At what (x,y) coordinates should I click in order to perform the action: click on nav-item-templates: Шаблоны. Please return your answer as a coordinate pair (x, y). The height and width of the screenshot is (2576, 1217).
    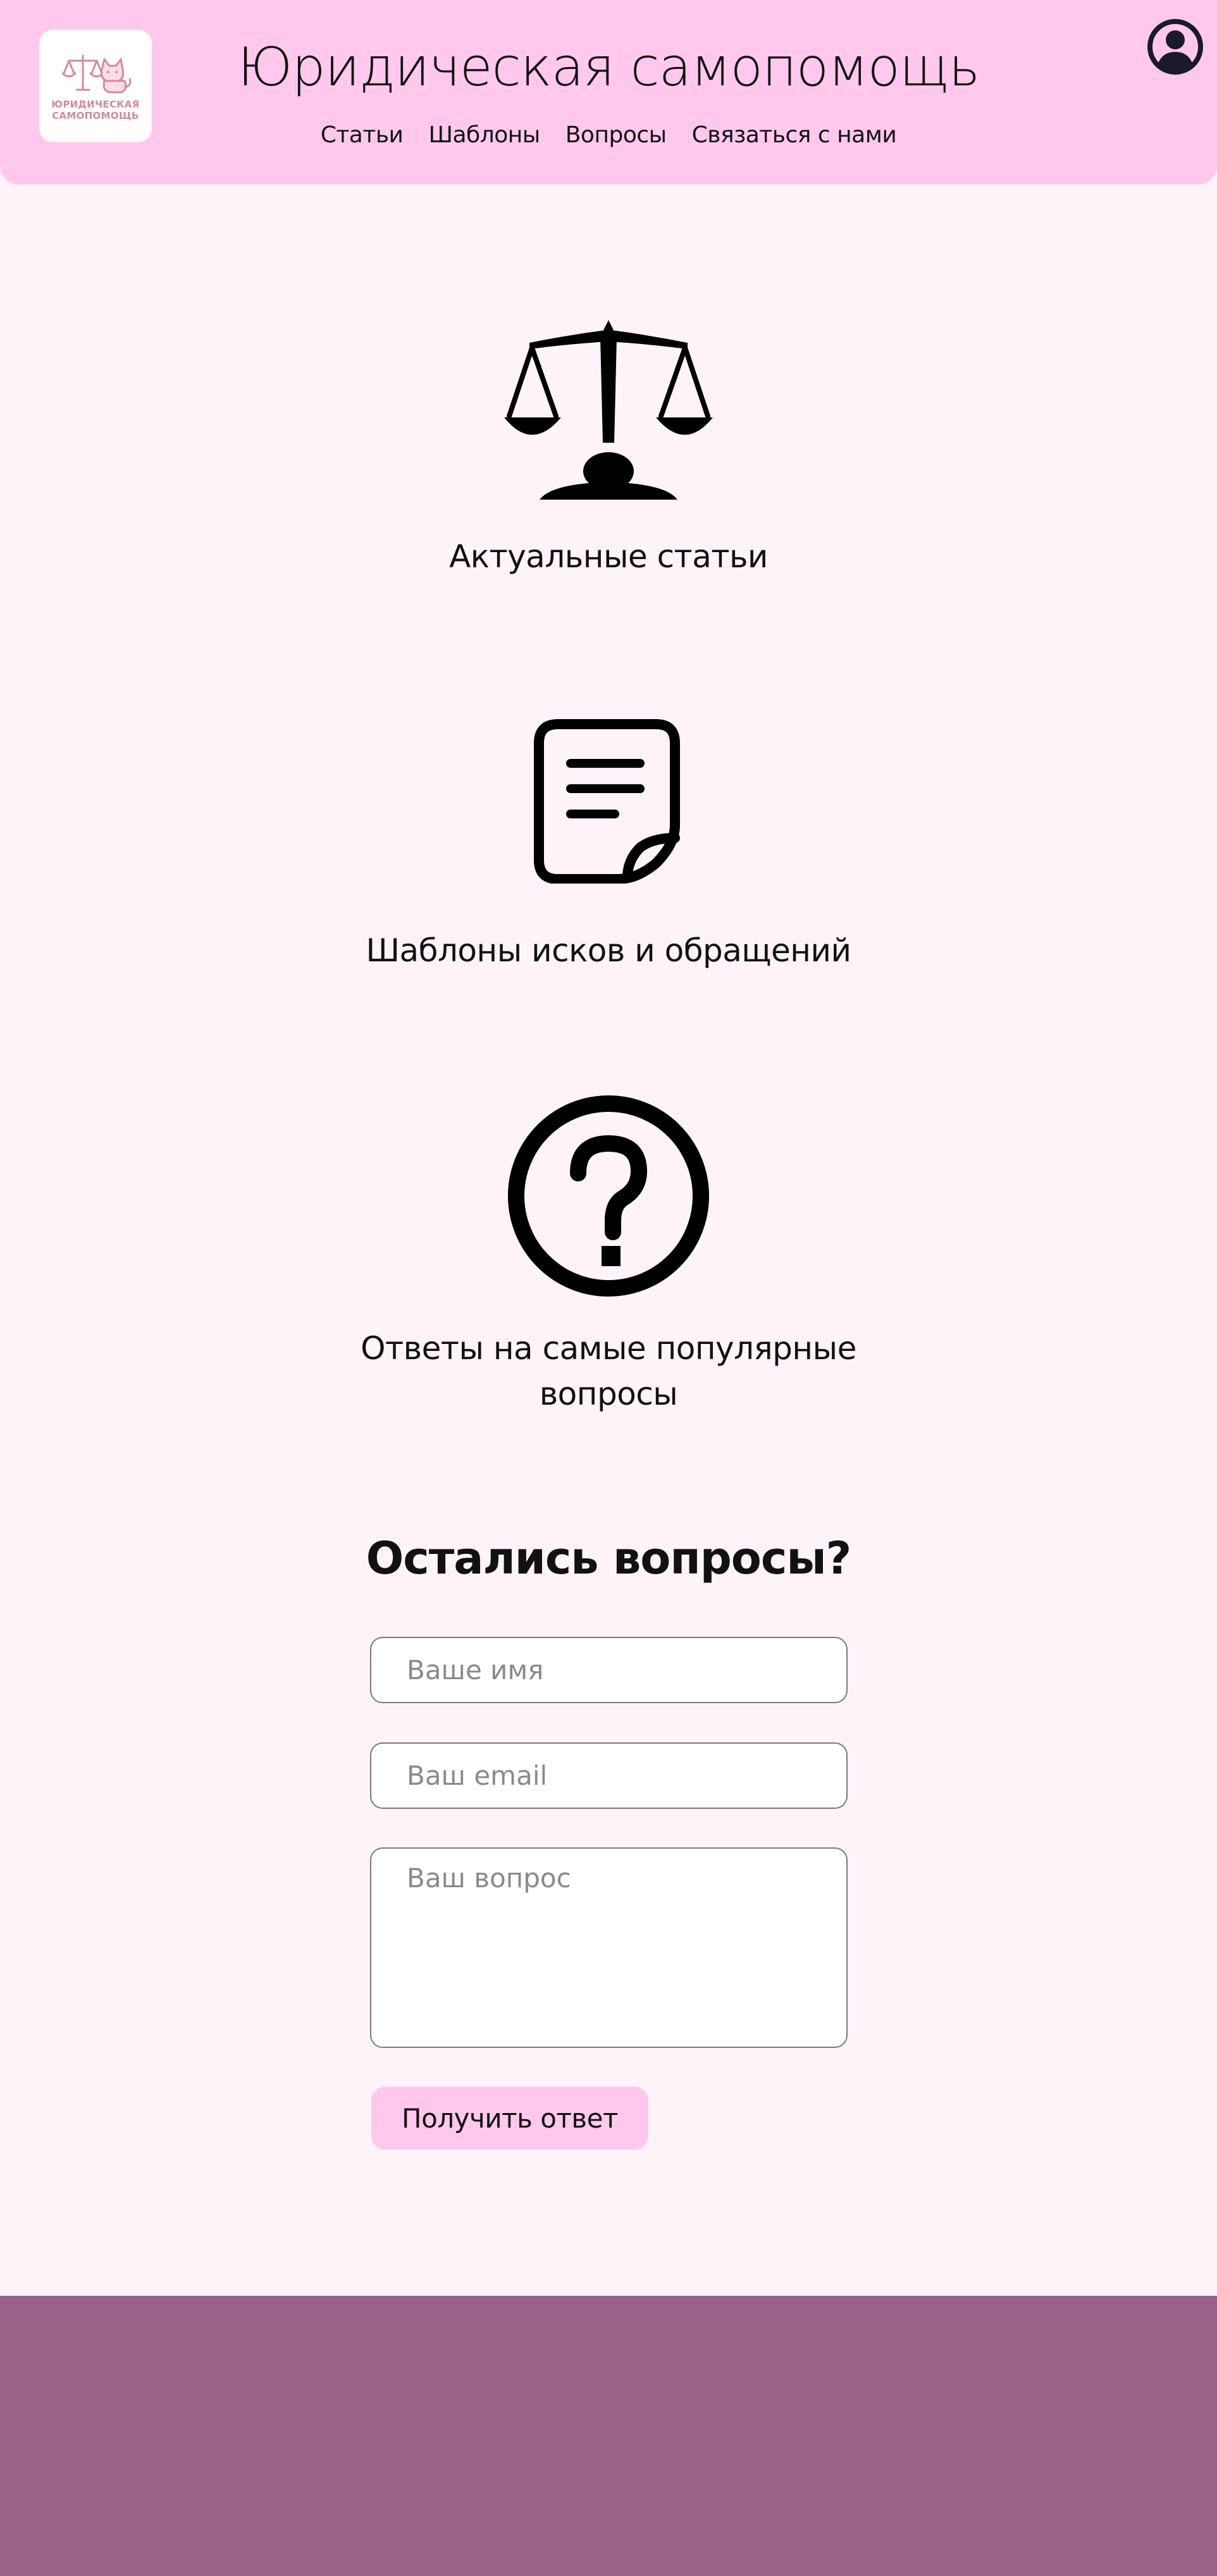
    Looking at the image, I should click on (484, 135).